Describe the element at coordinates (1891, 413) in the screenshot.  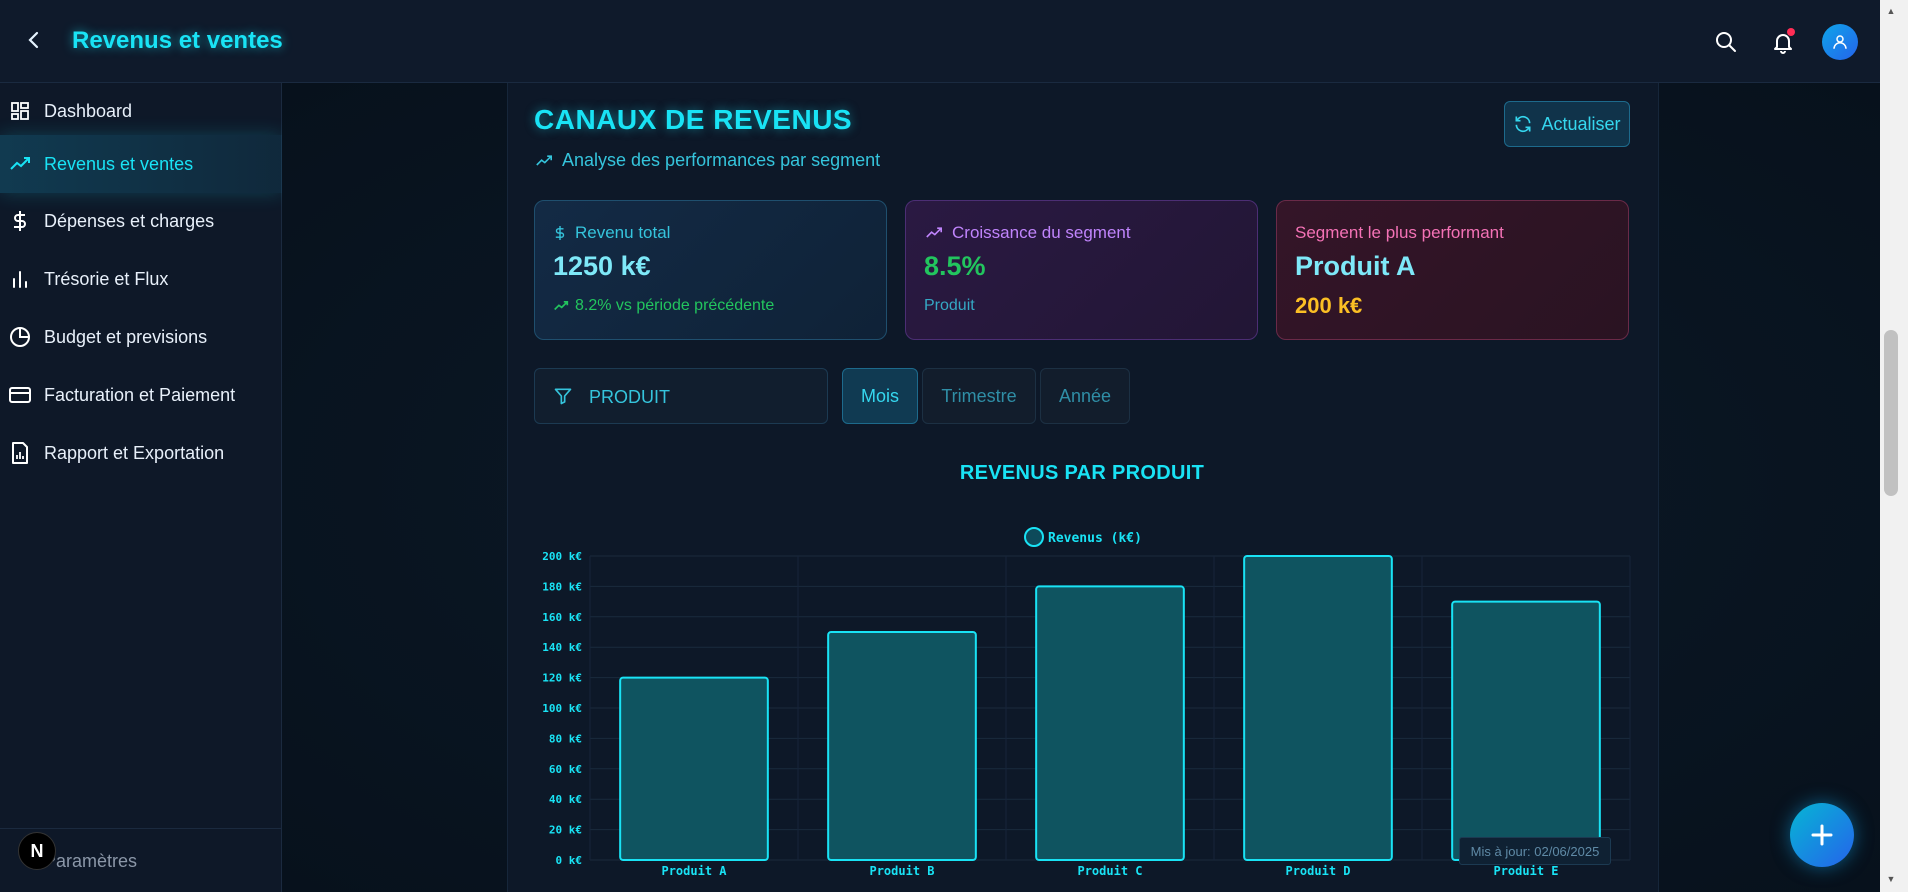
I see `scroll-thumb` at that location.